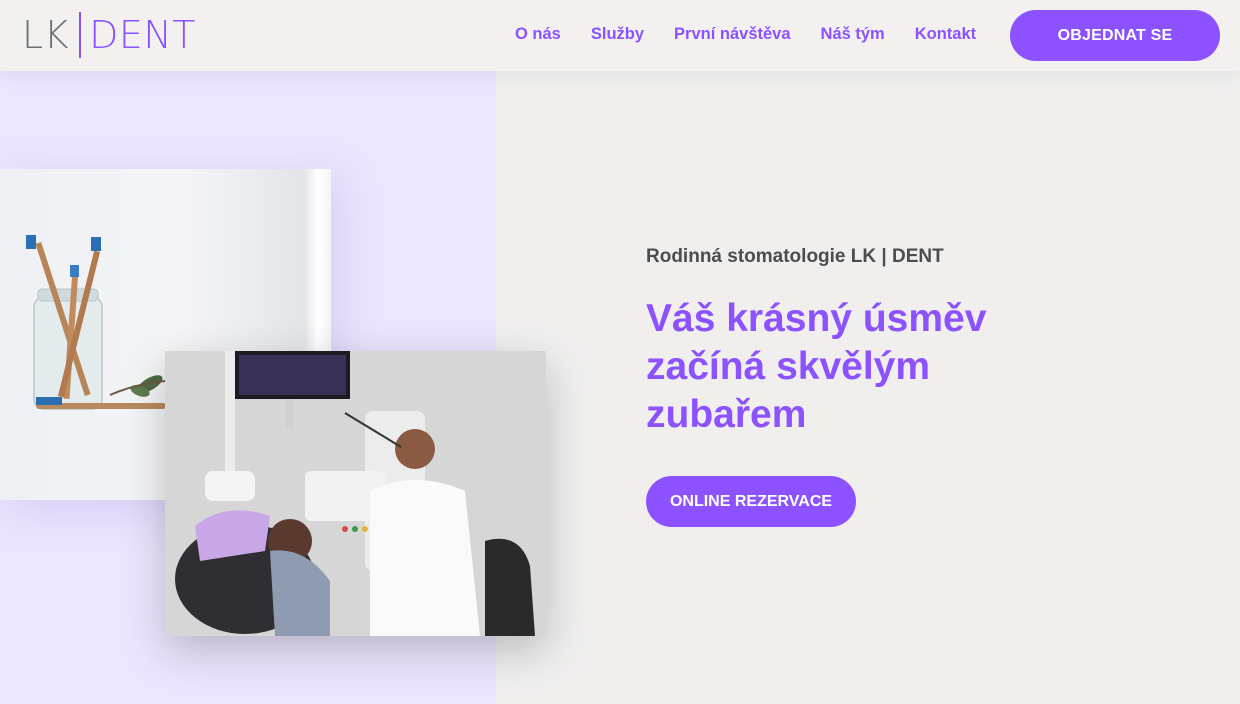 The width and height of the screenshot is (1240, 704). Describe the element at coordinates (945, 34) in the screenshot. I see `nav-link-kontakt: Kontakt` at that location.